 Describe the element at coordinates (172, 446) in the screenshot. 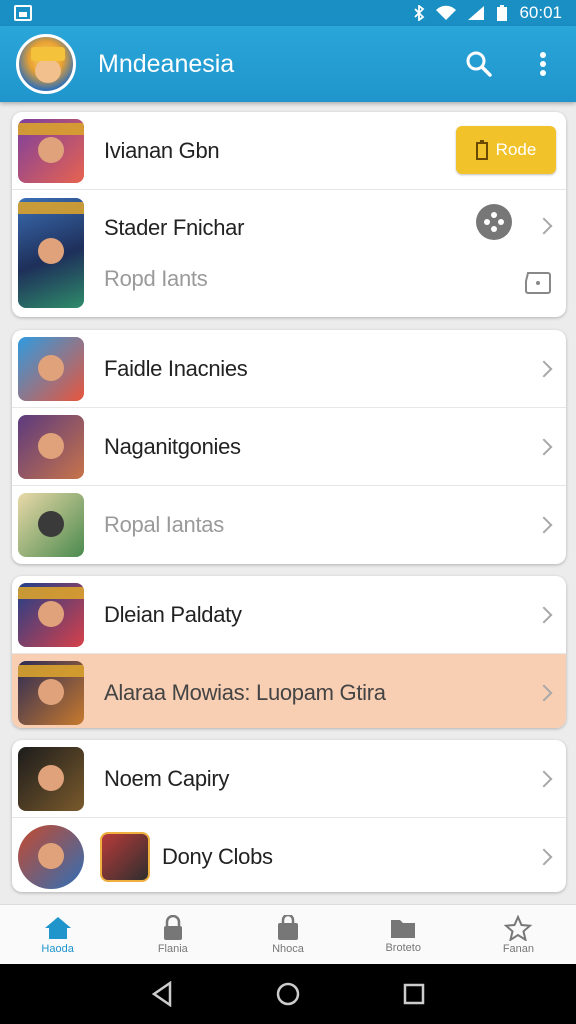

I see `list-item-label: Naganitgonies` at that location.